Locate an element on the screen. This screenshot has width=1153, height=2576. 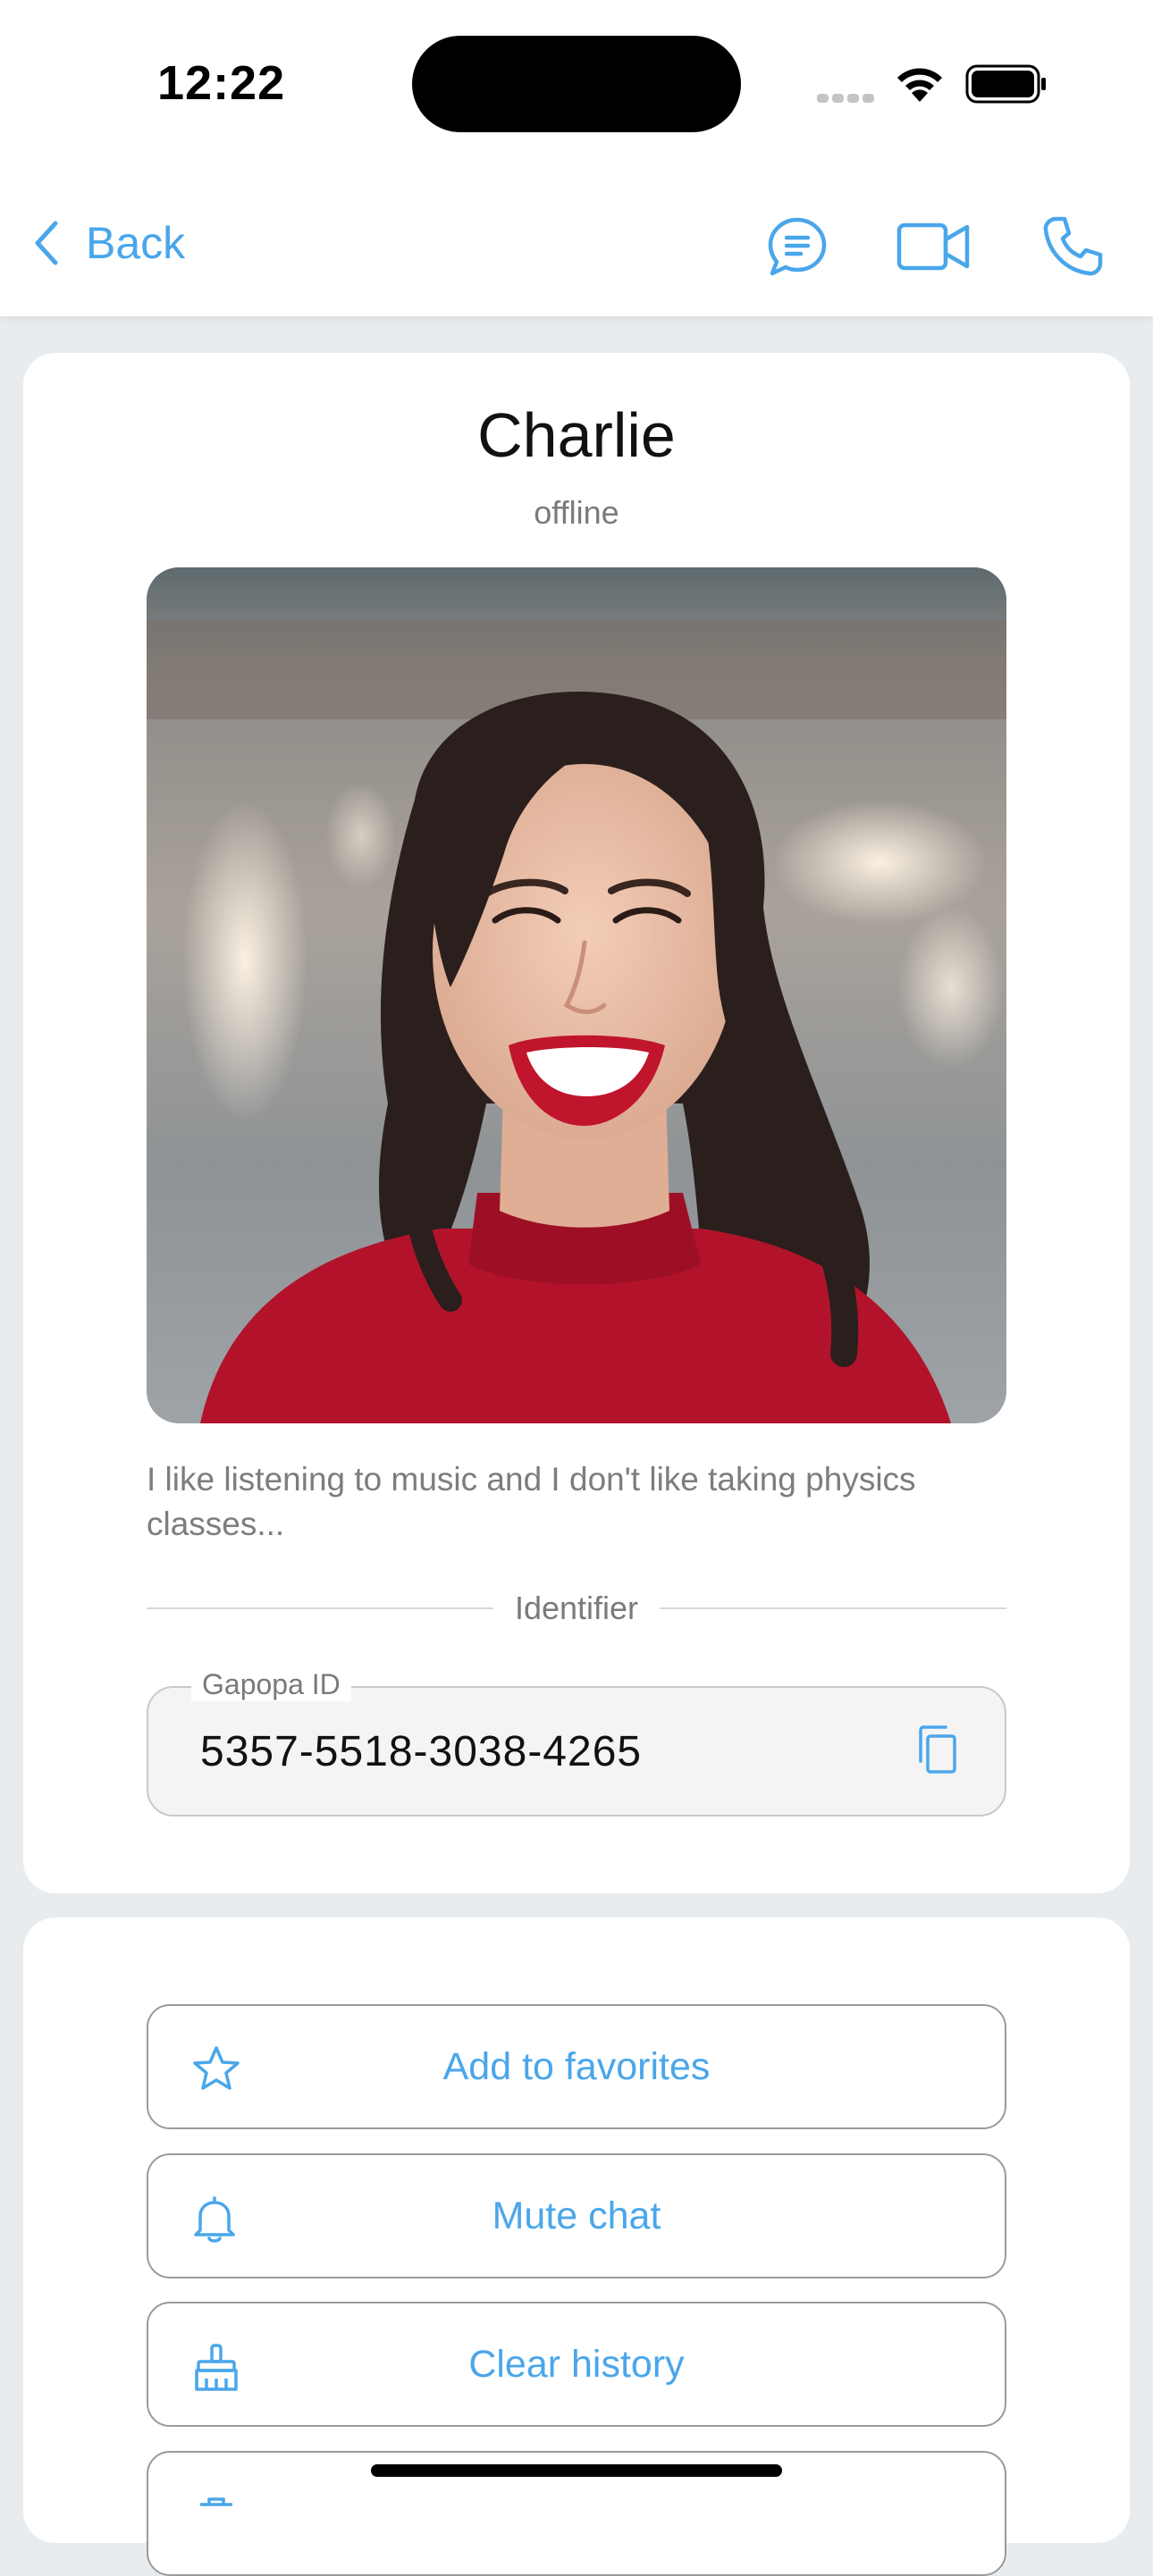
identifier-divider: Identifier is located at coordinates (577, 1608).